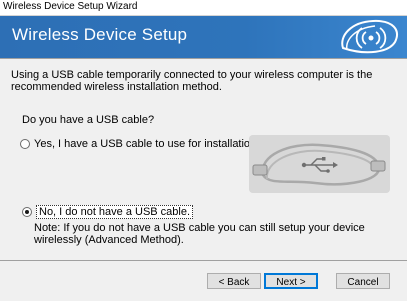 The image size is (407, 301). I want to click on window-title: Wireless Device Setup Wizard, so click(70, 6).